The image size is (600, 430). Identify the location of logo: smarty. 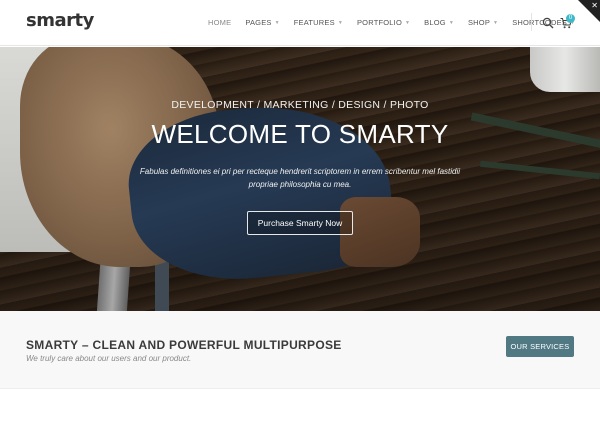
(60, 20).